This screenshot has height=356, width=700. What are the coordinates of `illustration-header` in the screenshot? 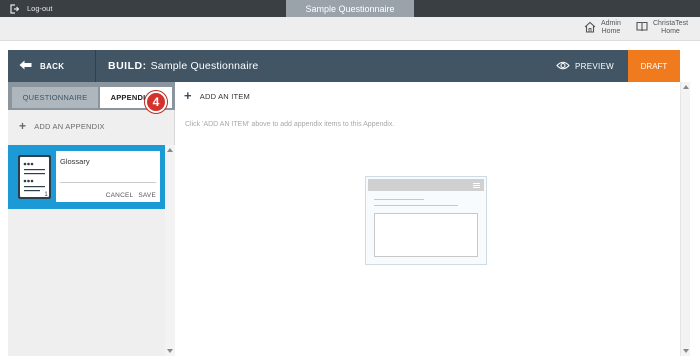 It's located at (426, 185).